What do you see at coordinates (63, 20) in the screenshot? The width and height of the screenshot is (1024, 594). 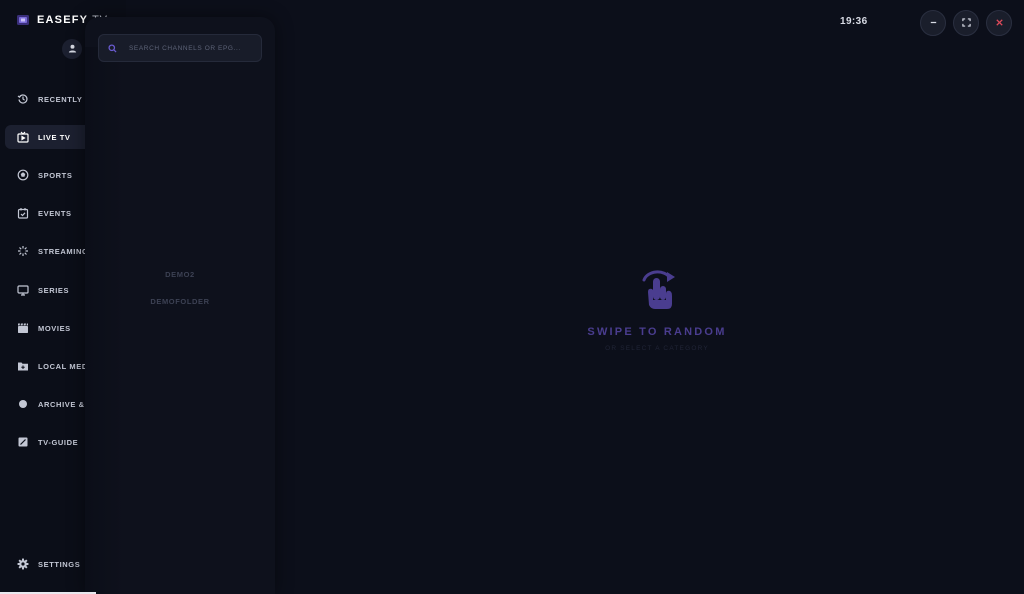 I see `brand-name: EASEFY` at bounding box center [63, 20].